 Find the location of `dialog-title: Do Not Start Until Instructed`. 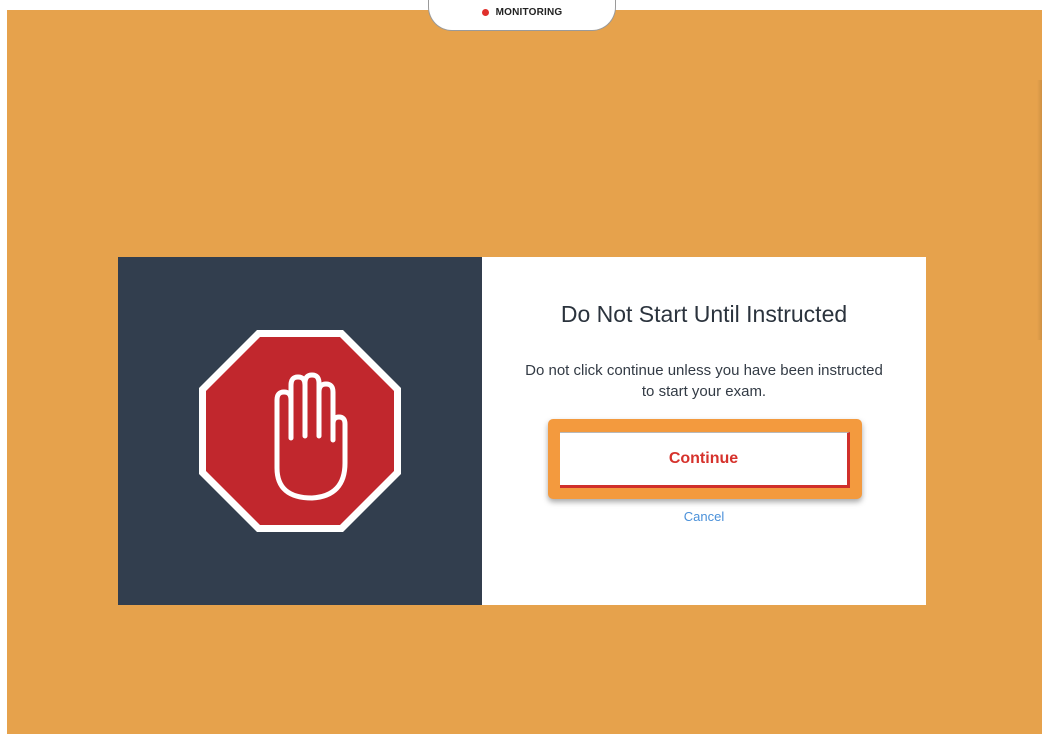

dialog-title: Do Not Start Until Instructed is located at coordinates (704, 314).